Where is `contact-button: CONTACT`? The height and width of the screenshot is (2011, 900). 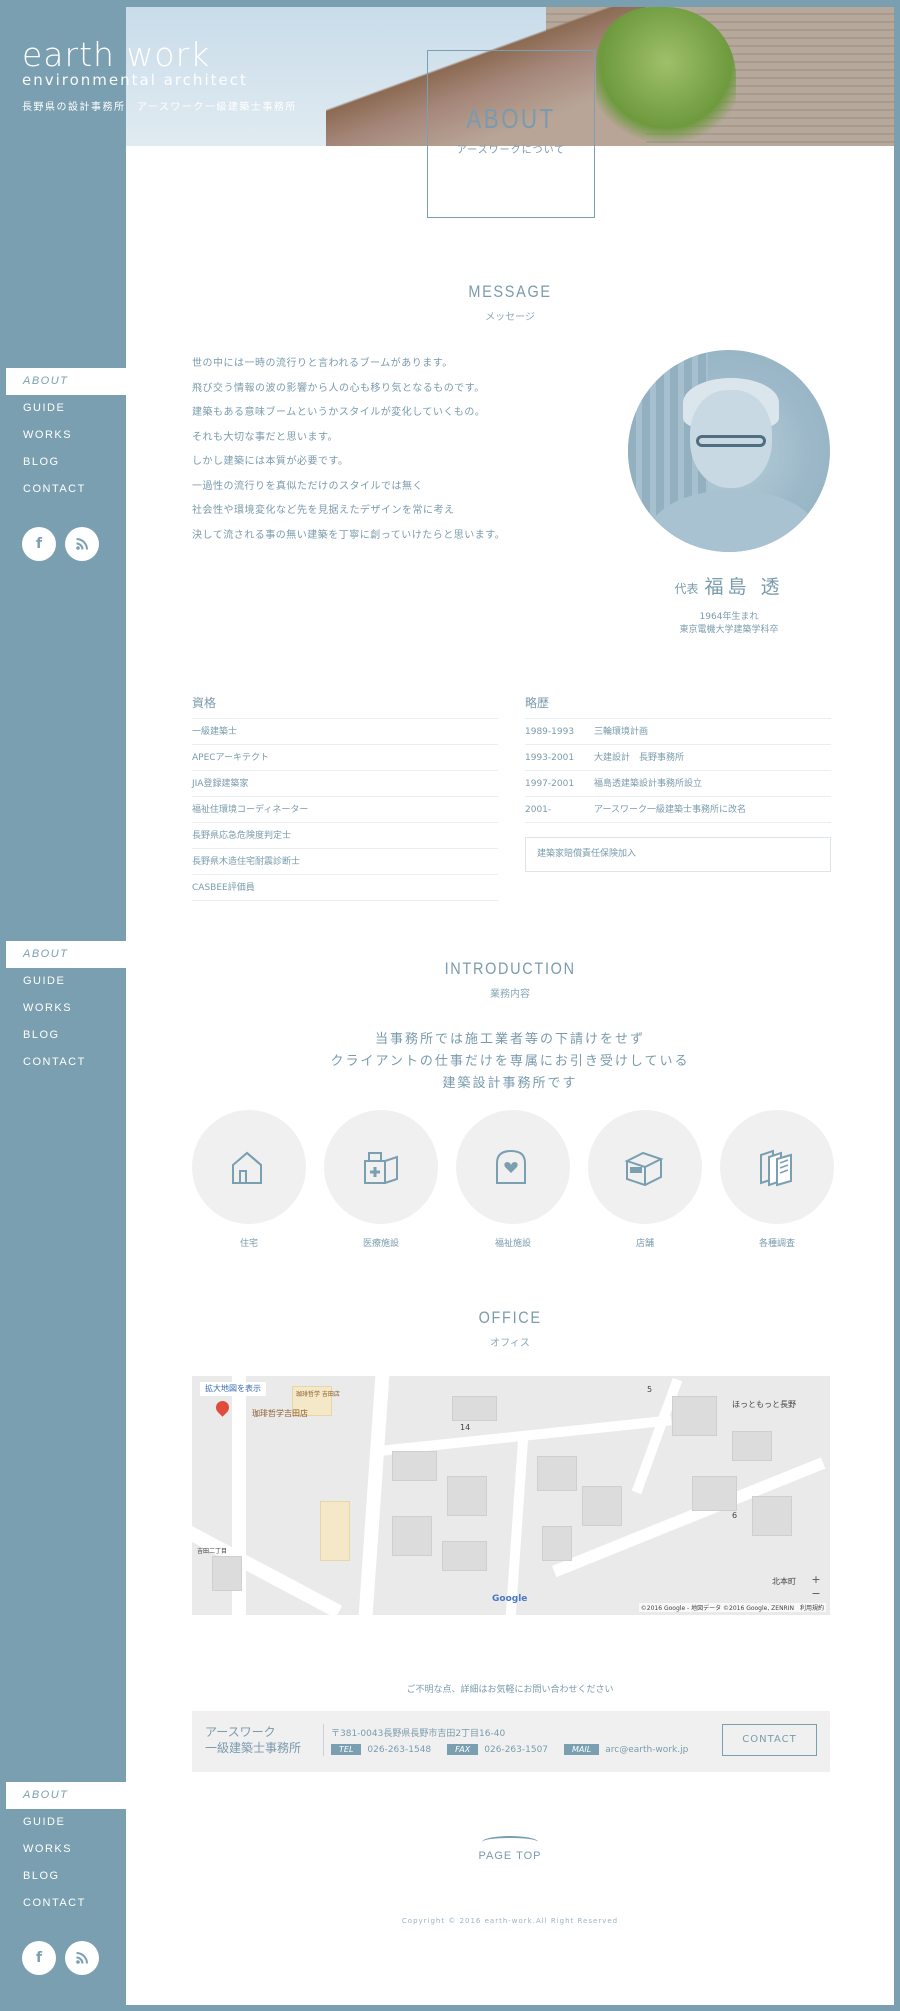 contact-button: CONTACT is located at coordinates (769, 1740).